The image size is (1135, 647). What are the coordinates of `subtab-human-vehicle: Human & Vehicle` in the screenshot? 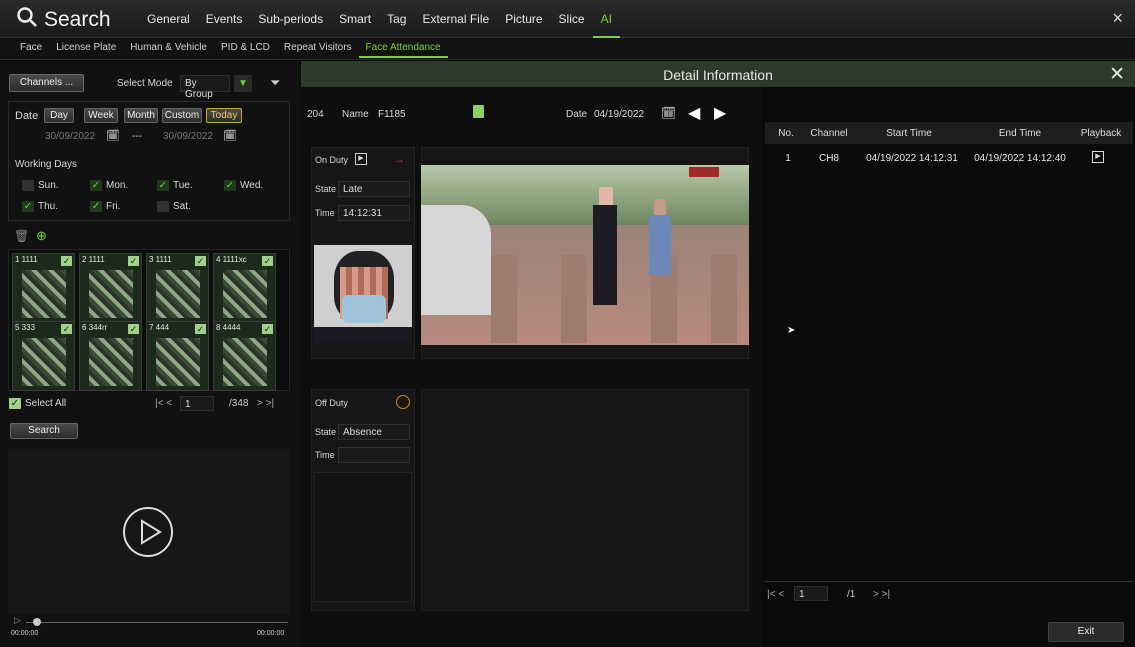 It's located at (168, 47).